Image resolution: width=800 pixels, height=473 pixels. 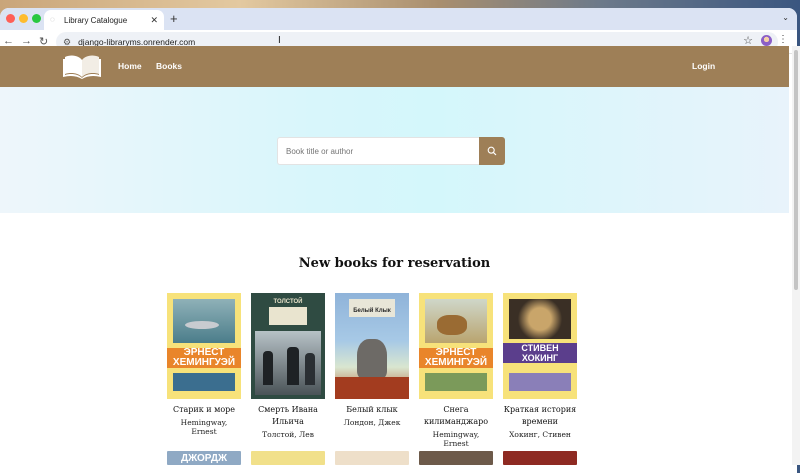 What do you see at coordinates (96, 20) in the screenshot?
I see `tab-title: Library Catalogue` at bounding box center [96, 20].